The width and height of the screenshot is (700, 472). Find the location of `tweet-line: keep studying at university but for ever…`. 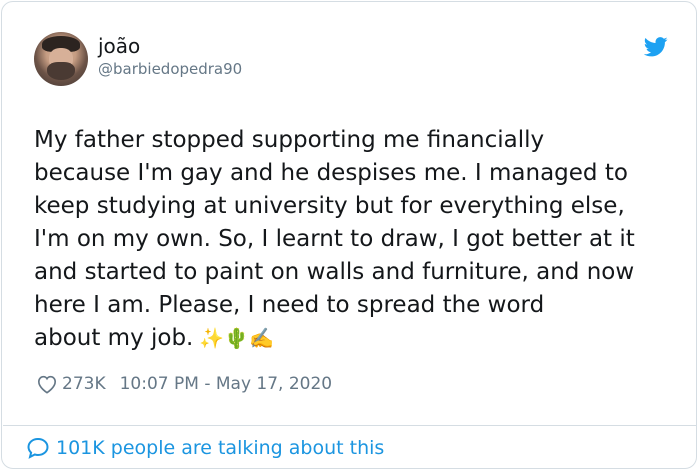

tweet-line: keep studying at university but for ever… is located at coordinates (329, 206).